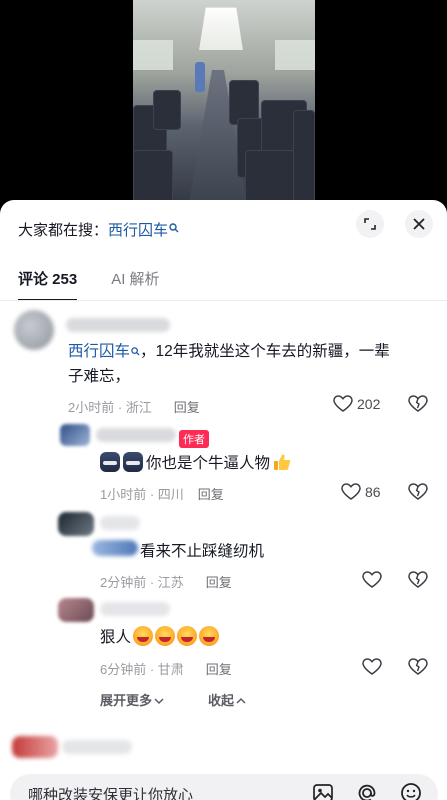  I want to click on reply-meta: 1小时前 · 四川 回复, so click(162, 493).